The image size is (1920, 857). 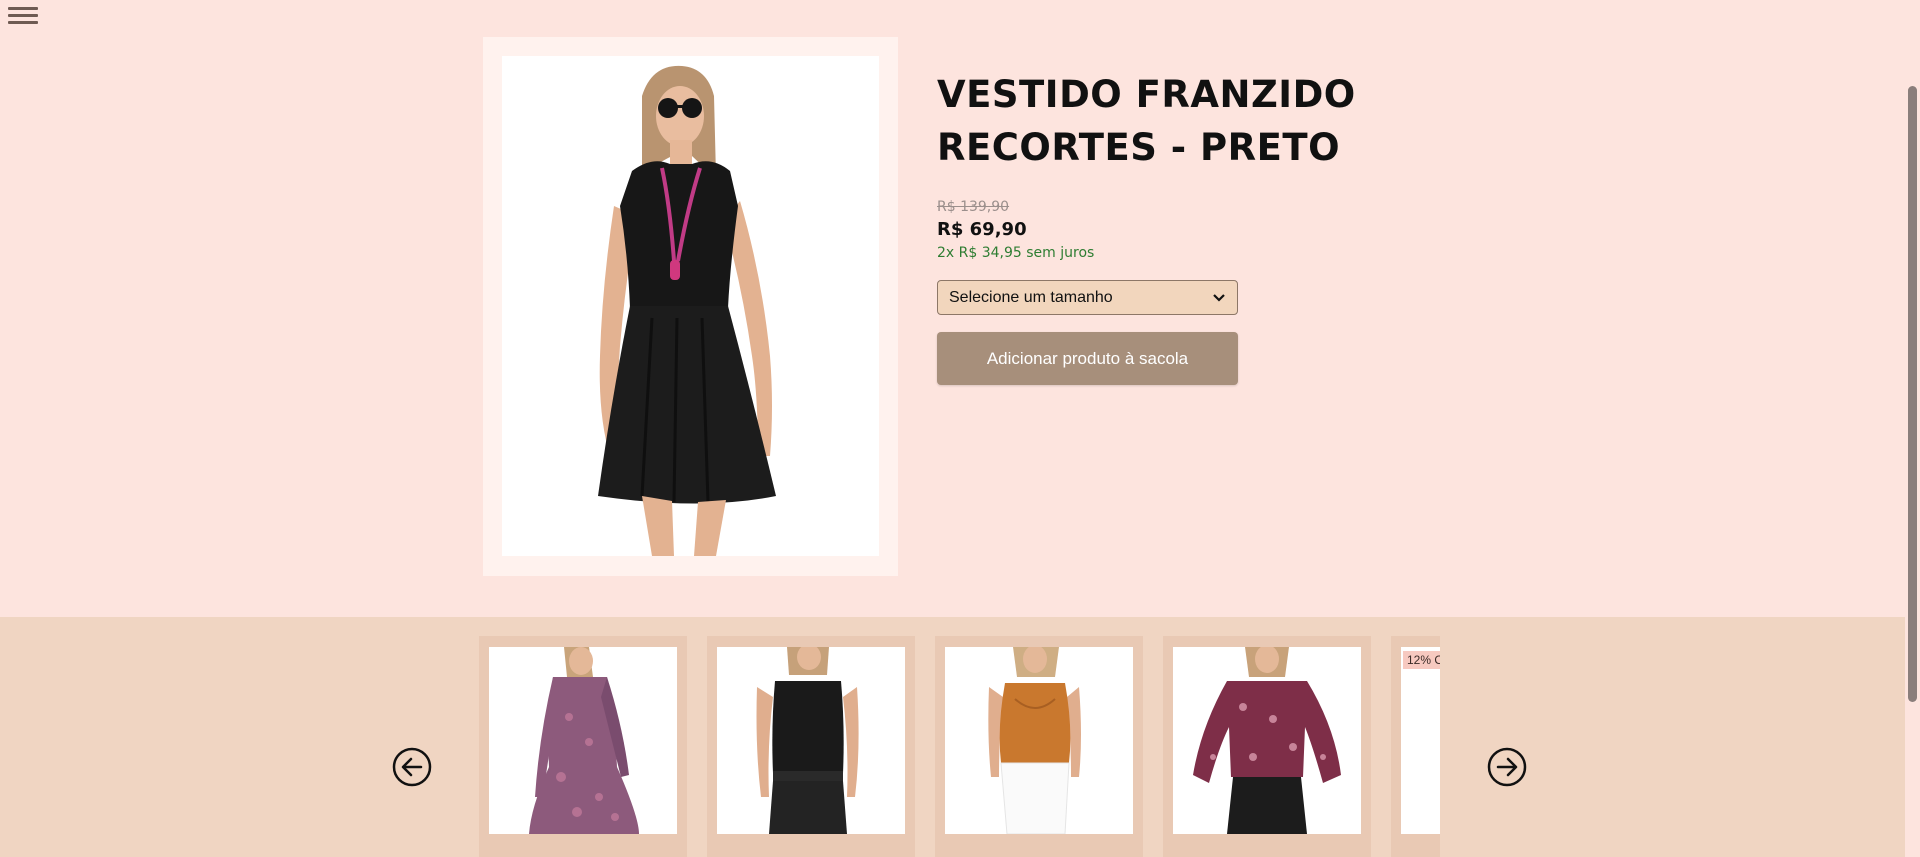 What do you see at coordinates (1507, 767) in the screenshot?
I see `arrow-right-circle-icon` at bounding box center [1507, 767].